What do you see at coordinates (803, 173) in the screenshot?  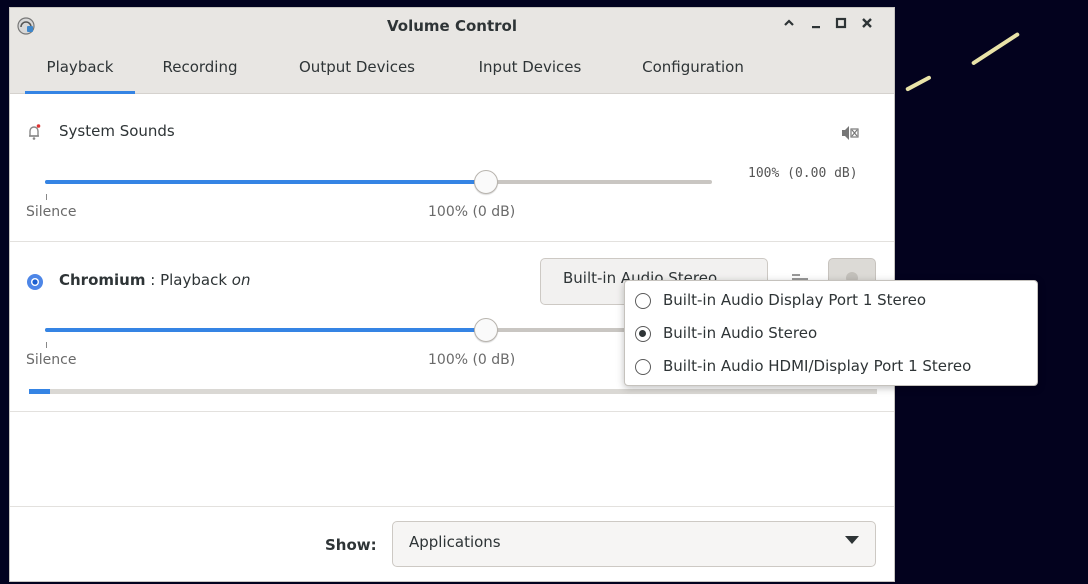 I see `system-sounds-volume-readout: 100% (0.00 dB)` at bounding box center [803, 173].